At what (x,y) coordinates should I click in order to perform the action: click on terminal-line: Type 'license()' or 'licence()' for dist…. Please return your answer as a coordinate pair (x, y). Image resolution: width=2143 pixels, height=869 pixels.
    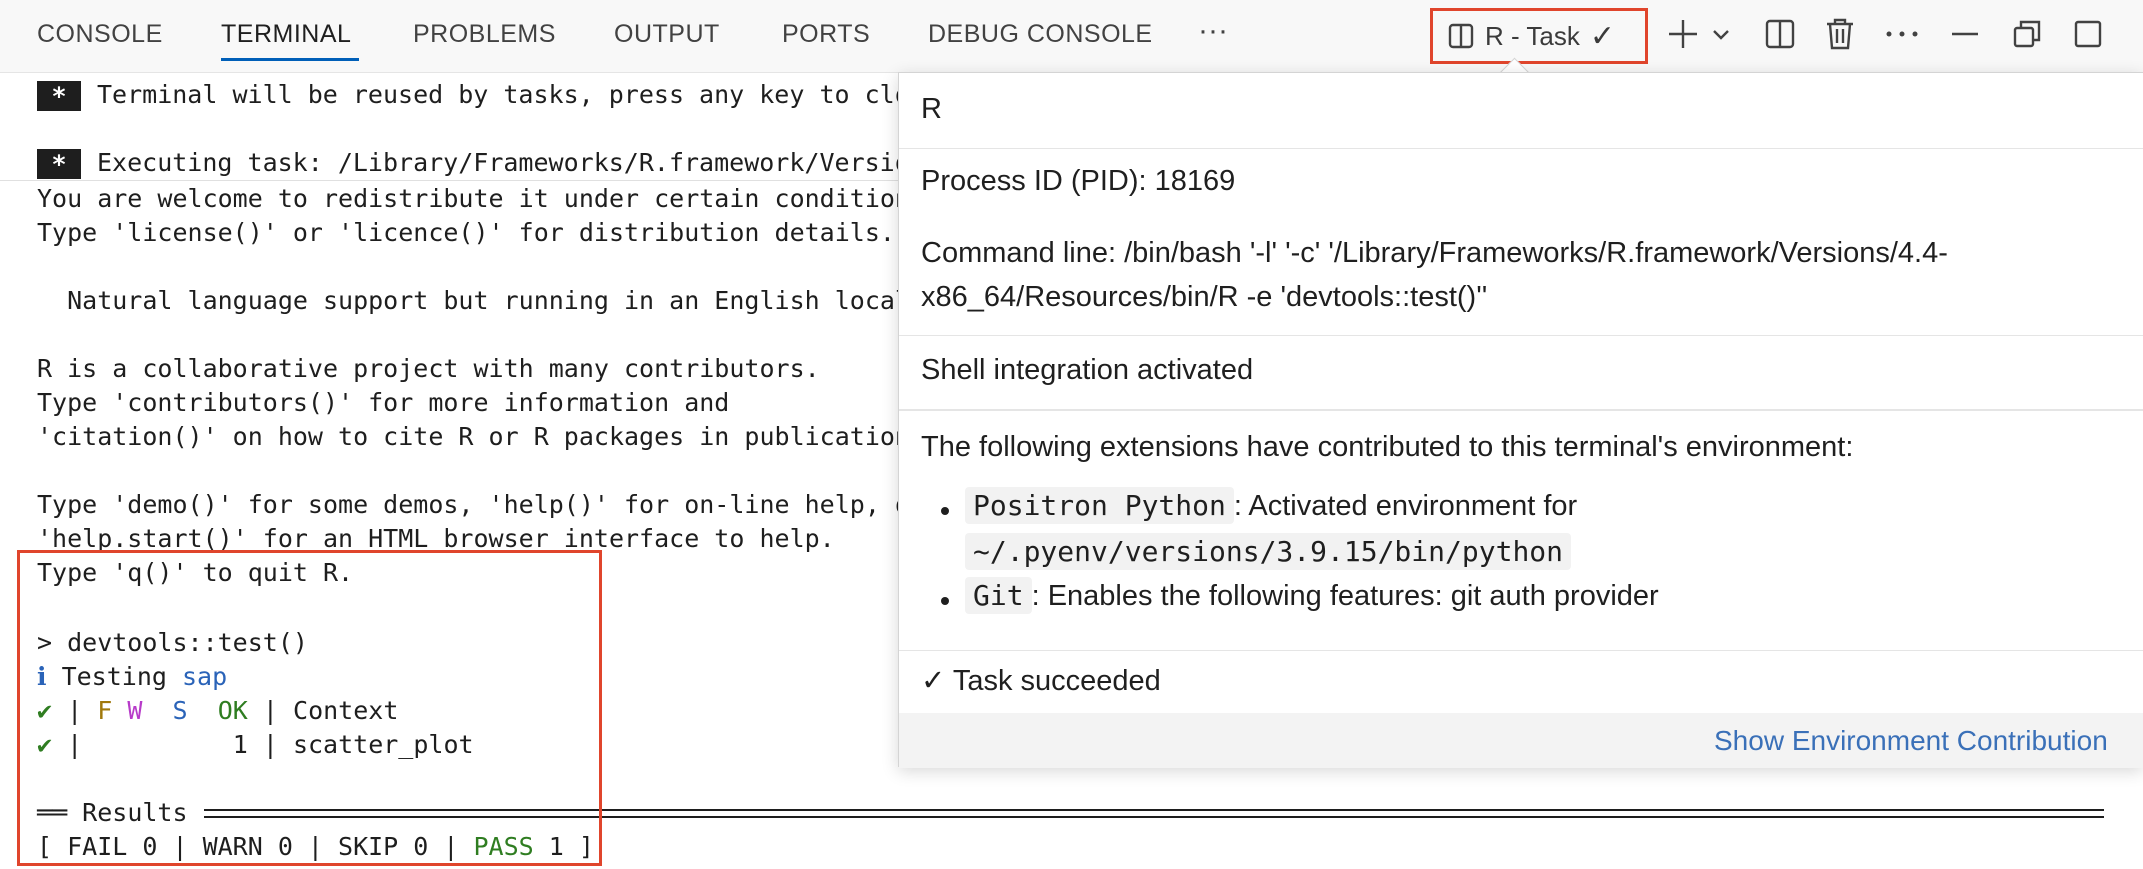
    Looking at the image, I should click on (466, 232).